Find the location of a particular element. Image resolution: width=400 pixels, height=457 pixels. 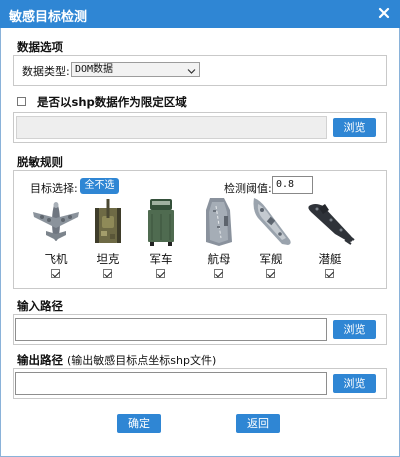

input-path-title: 输入路径 is located at coordinates (40, 306).